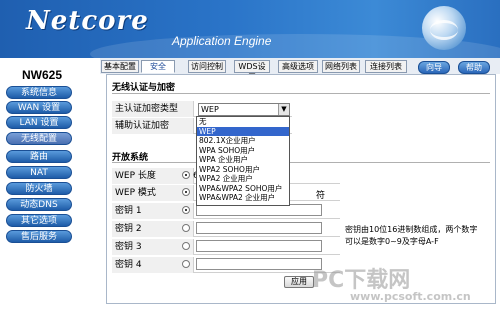 The width and height of the screenshot is (500, 310). Describe the element at coordinates (259, 246) in the screenshot. I see `key-3-input` at that location.